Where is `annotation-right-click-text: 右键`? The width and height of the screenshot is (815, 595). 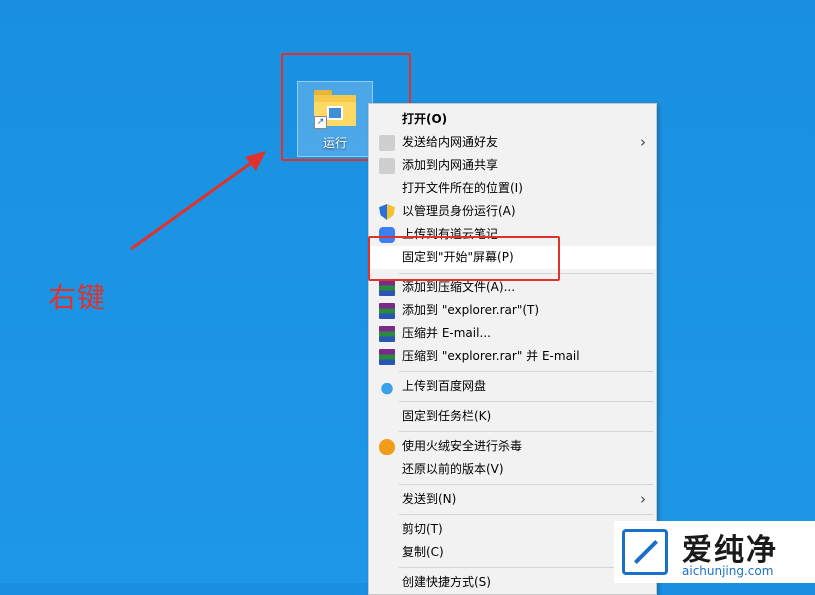 annotation-right-click-text: 右键 is located at coordinates (77, 297).